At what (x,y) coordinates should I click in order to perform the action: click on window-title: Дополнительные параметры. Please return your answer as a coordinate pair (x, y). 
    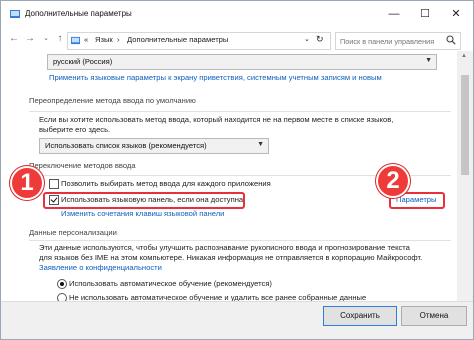
    Looking at the image, I should click on (78, 13).